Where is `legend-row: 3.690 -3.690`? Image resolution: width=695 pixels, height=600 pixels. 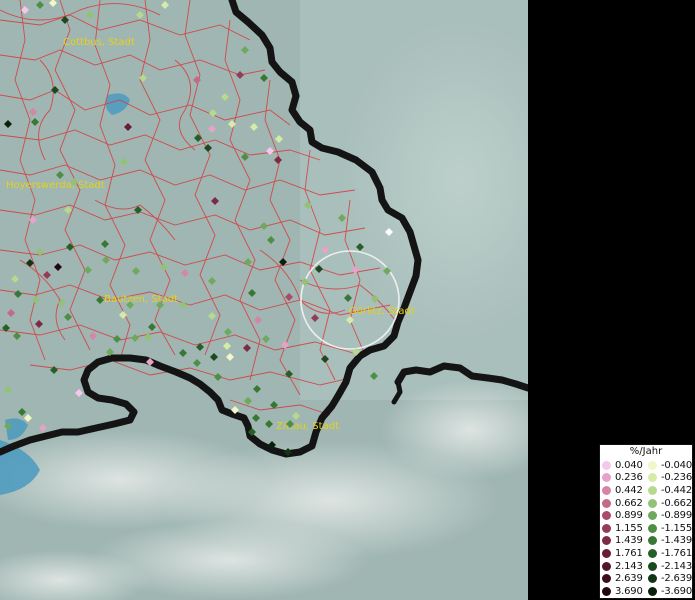
legend-row: 3.690 -3.690 is located at coordinates (646, 591).